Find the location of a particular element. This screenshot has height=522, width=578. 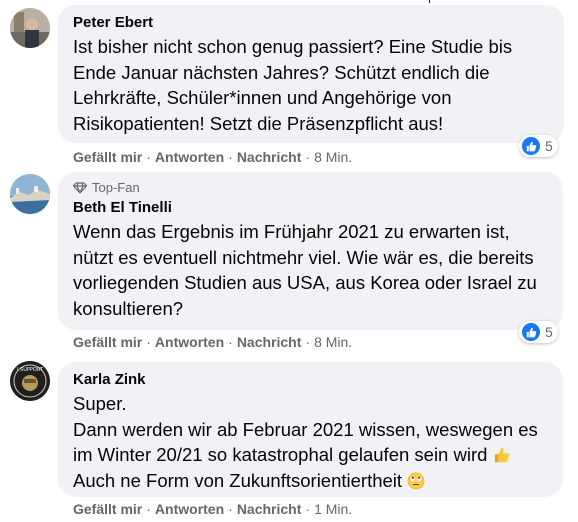

comment-text-line-with-emoji: Auch ne Form von Zukunftsorientiertheit is located at coordinates (311, 481).